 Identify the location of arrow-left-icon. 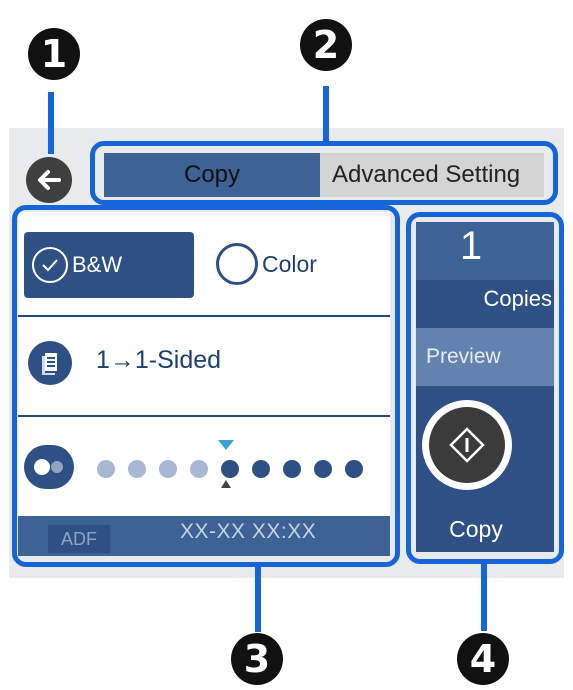
(49, 180).